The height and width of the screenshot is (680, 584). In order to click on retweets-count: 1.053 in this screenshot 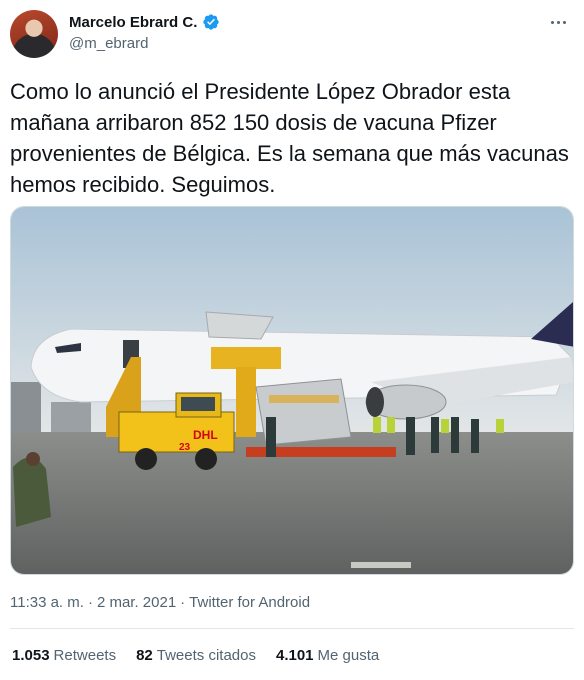, I will do `click(31, 655)`.